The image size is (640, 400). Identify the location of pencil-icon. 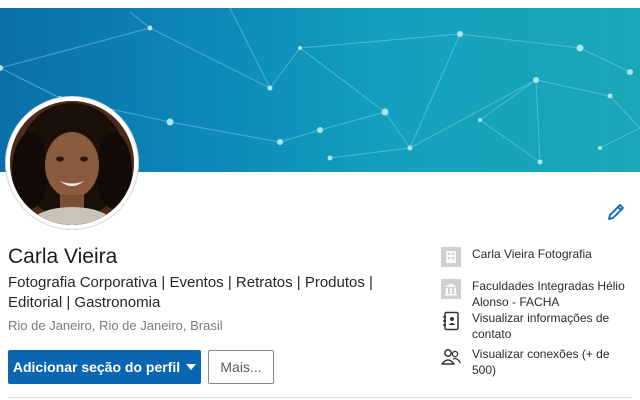
(616, 212).